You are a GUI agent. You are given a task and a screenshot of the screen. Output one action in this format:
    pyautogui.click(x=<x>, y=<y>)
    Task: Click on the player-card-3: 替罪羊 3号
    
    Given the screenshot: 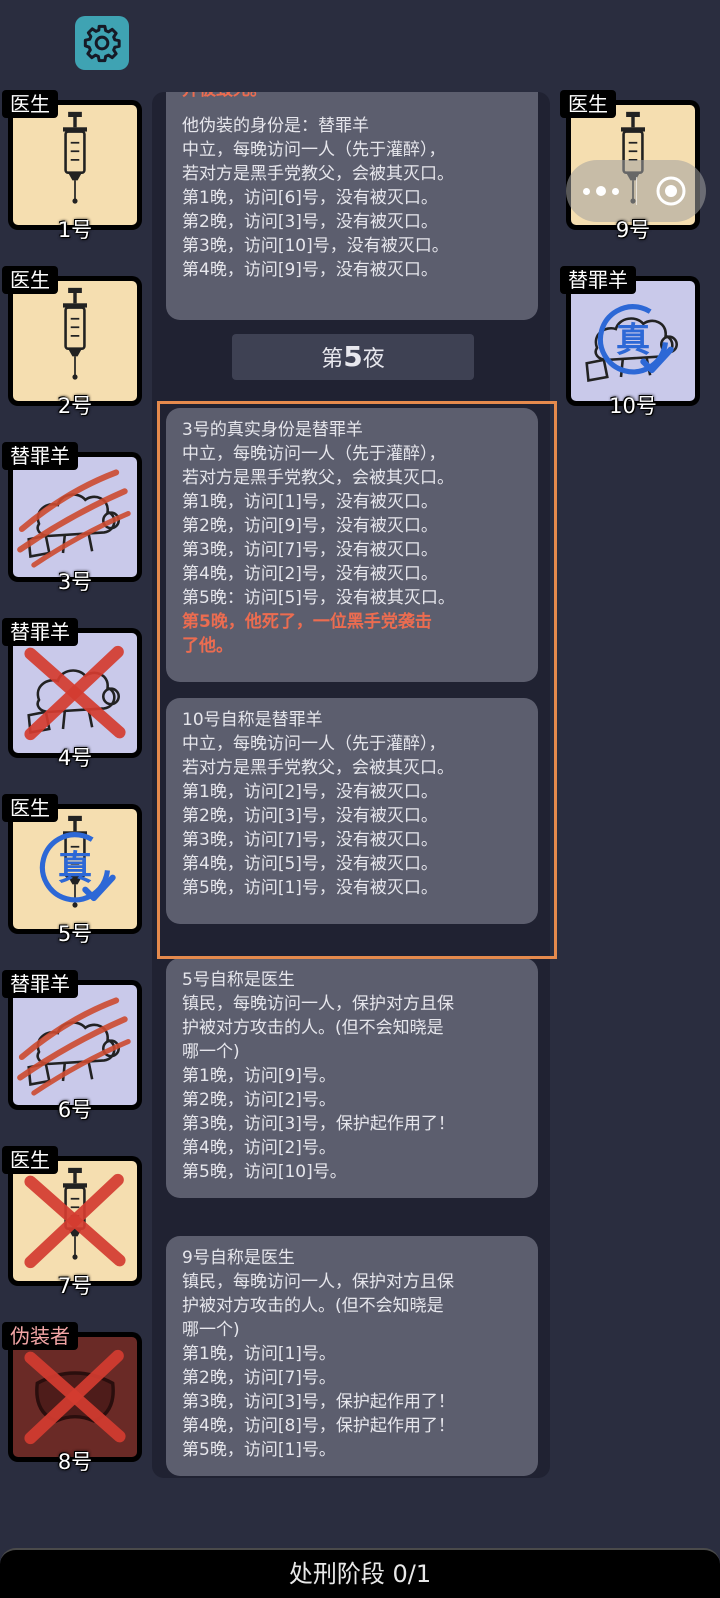 What is the action you would take?
    pyautogui.click(x=72, y=518)
    